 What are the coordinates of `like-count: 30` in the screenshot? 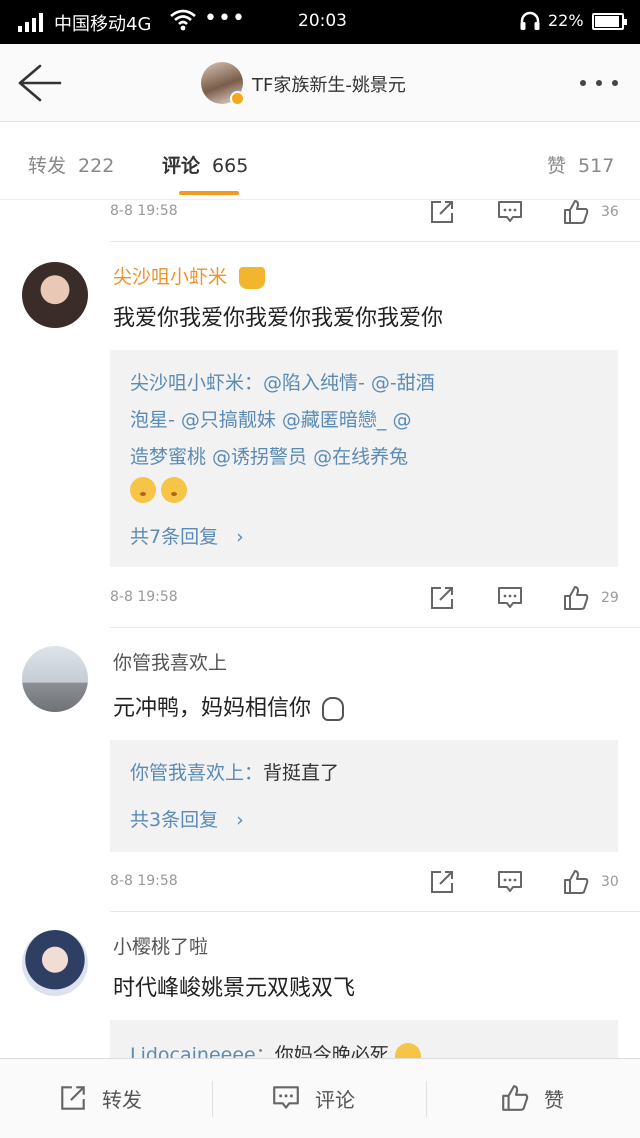 It's located at (610, 882).